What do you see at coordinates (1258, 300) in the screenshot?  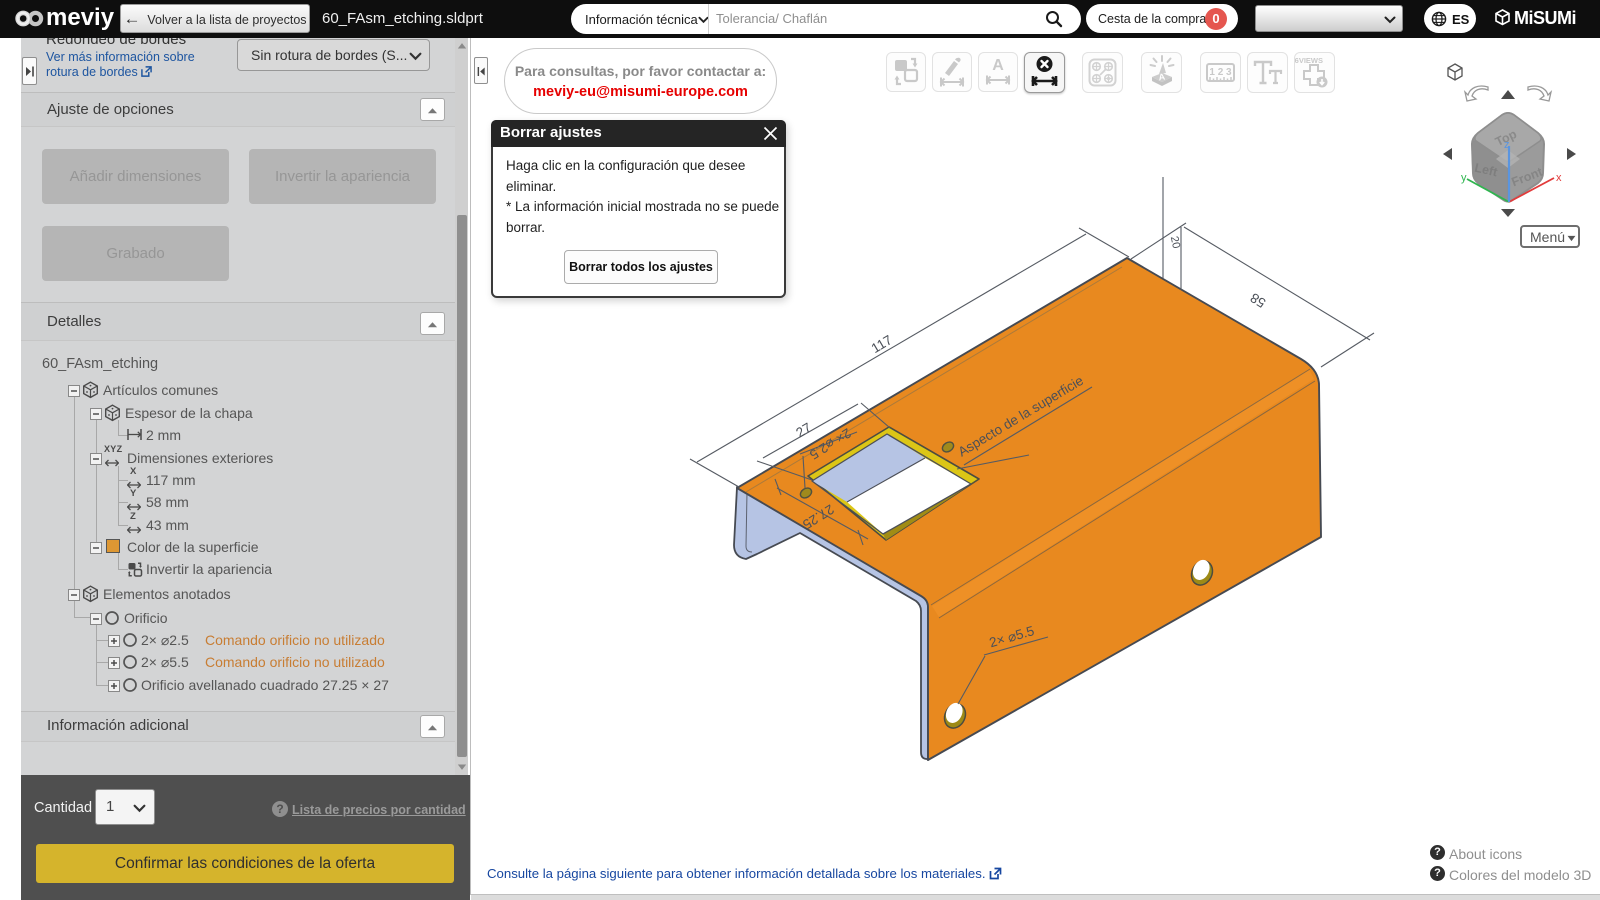 I see `svg-text: 58` at bounding box center [1258, 300].